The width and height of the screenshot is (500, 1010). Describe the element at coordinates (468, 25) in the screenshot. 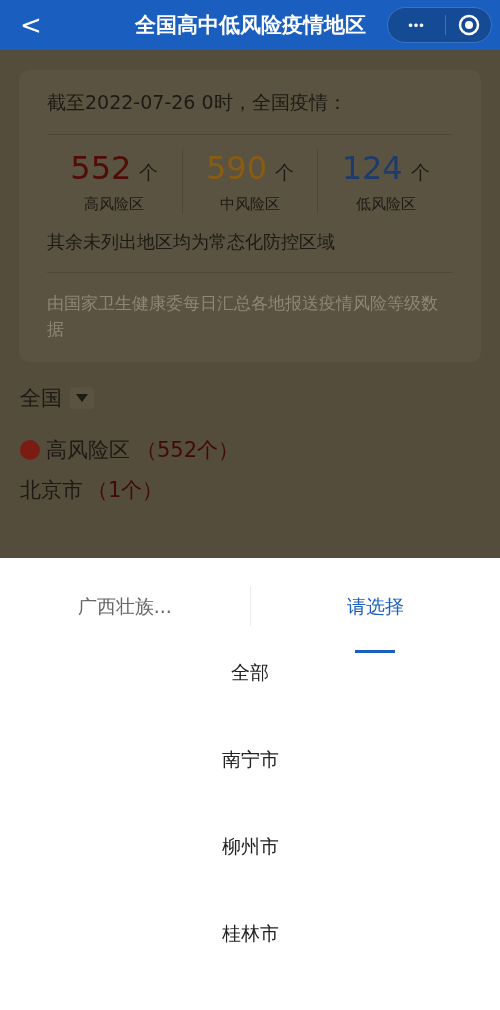

I see `close-target-icon` at that location.